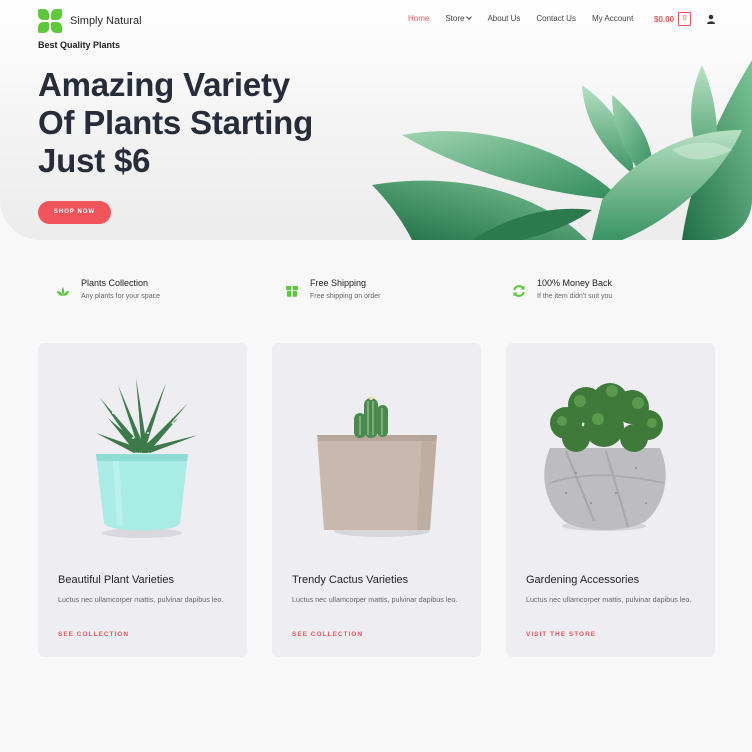 This screenshot has height=752, width=752. I want to click on card-title: Gardening Accessories, so click(583, 580).